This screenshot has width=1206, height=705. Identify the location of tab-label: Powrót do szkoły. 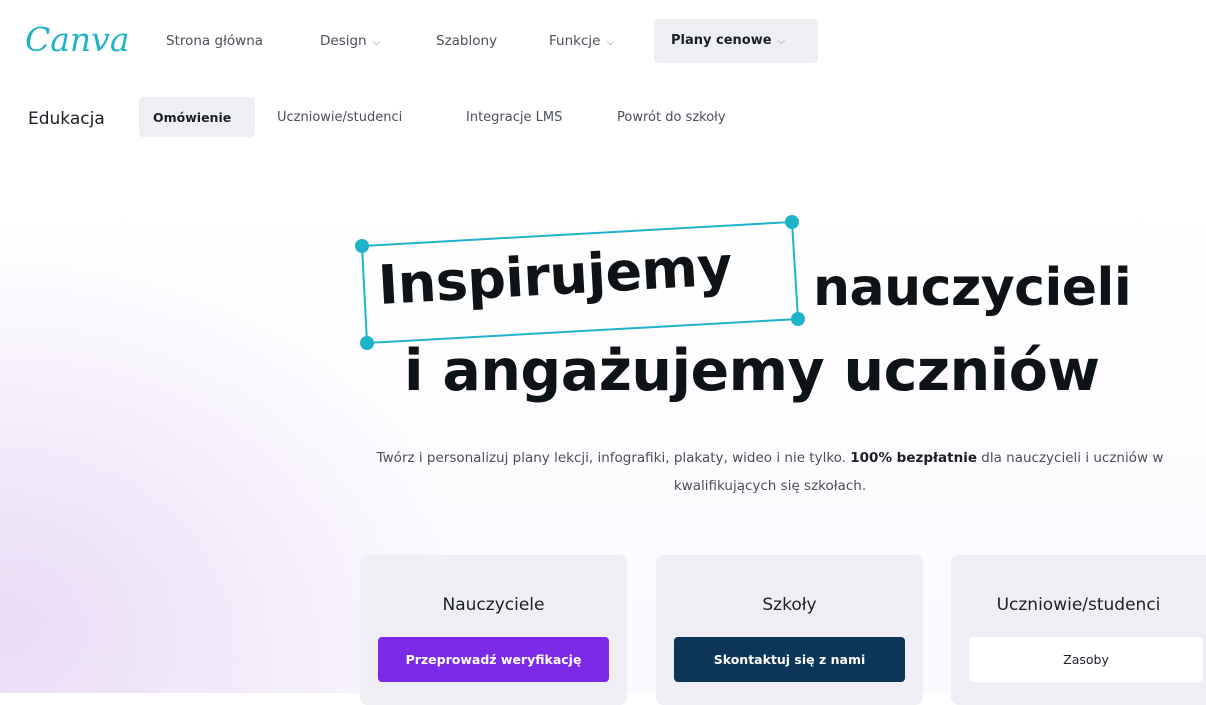
(671, 117).